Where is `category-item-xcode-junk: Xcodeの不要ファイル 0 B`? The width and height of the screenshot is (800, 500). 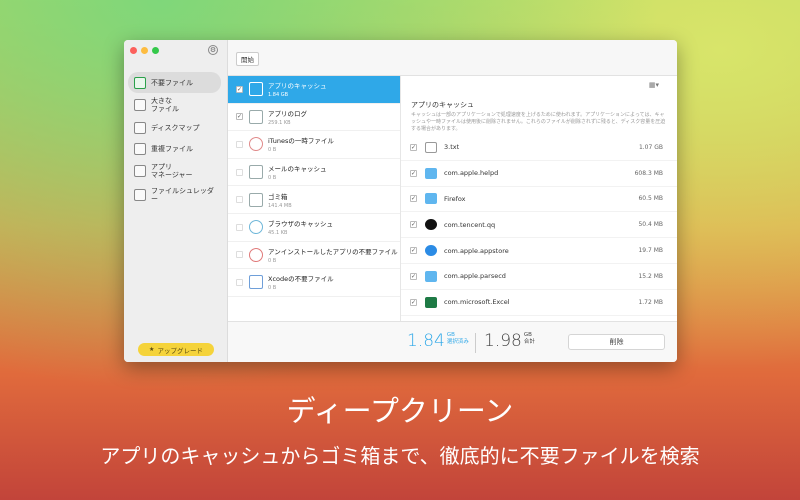
category-item-xcode-junk: Xcodeの不要ファイル 0 B is located at coordinates (314, 283).